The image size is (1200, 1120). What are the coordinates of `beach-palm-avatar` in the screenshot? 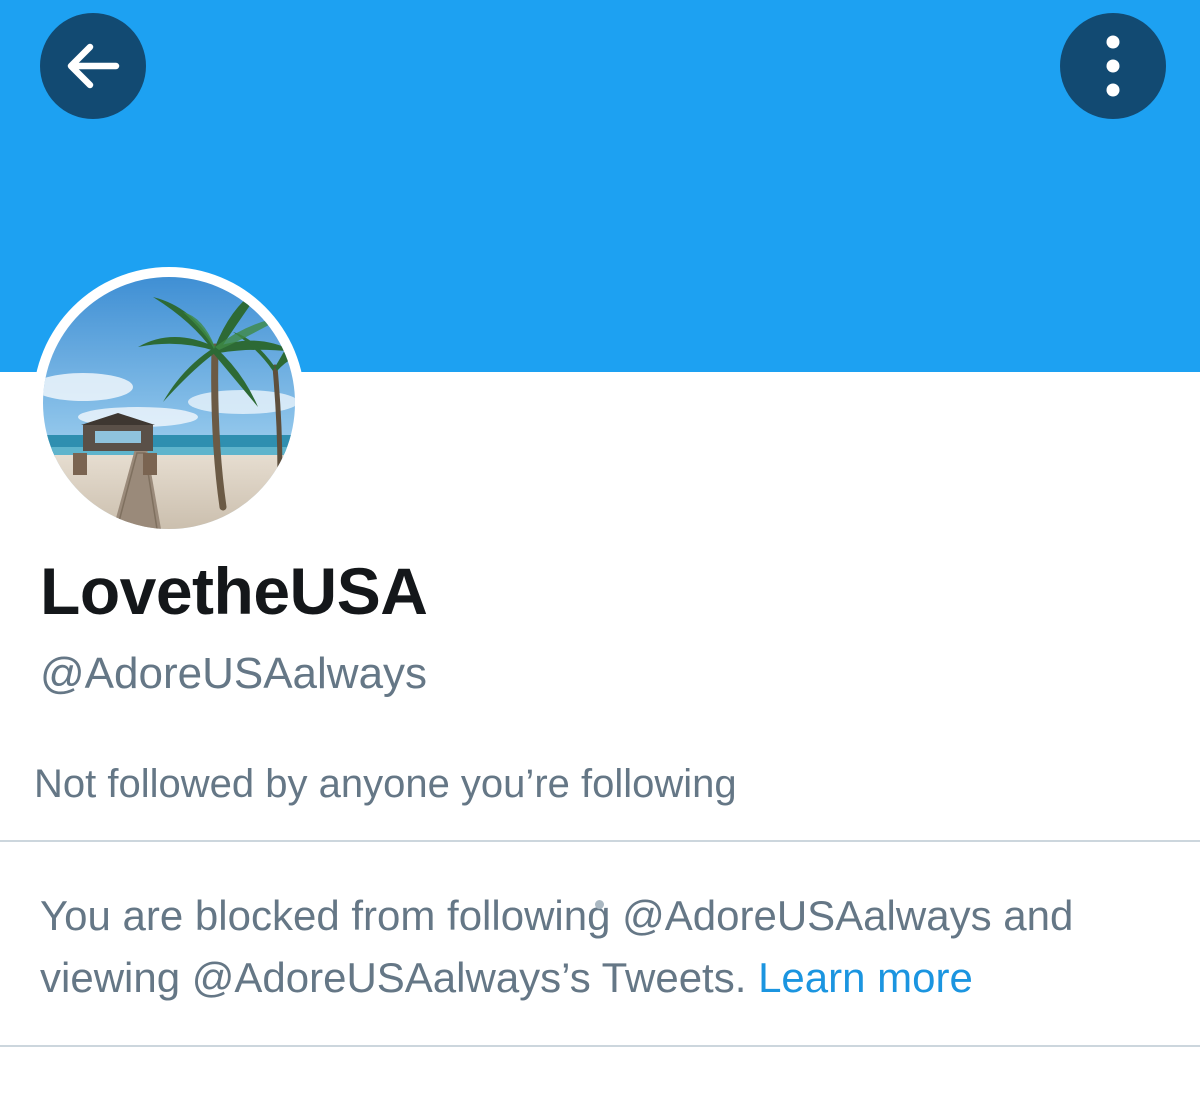 It's located at (169, 403).